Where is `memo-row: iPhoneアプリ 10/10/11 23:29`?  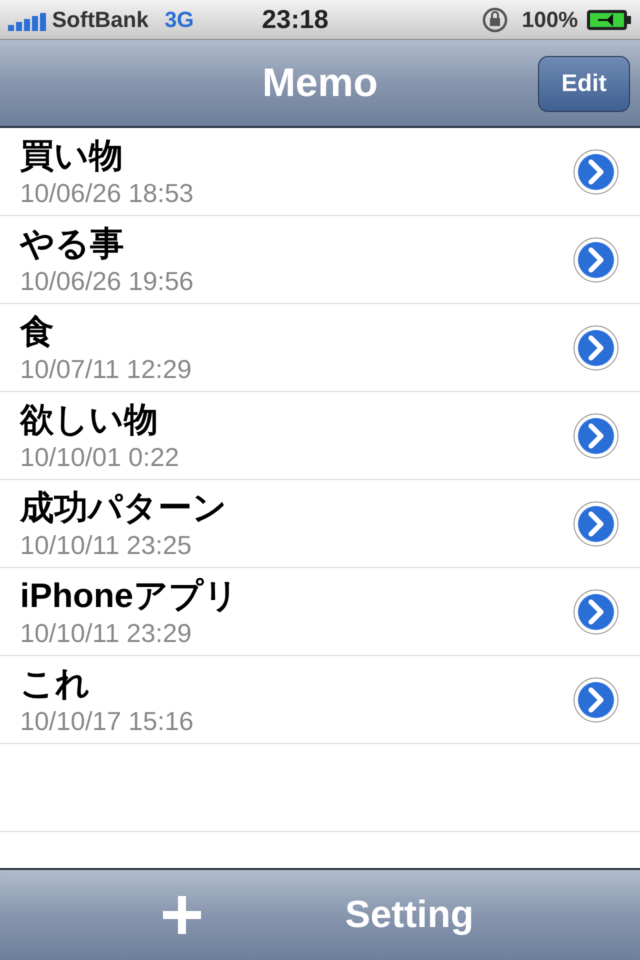
memo-row: iPhoneアプリ 10/10/11 23:29 is located at coordinates (320, 612).